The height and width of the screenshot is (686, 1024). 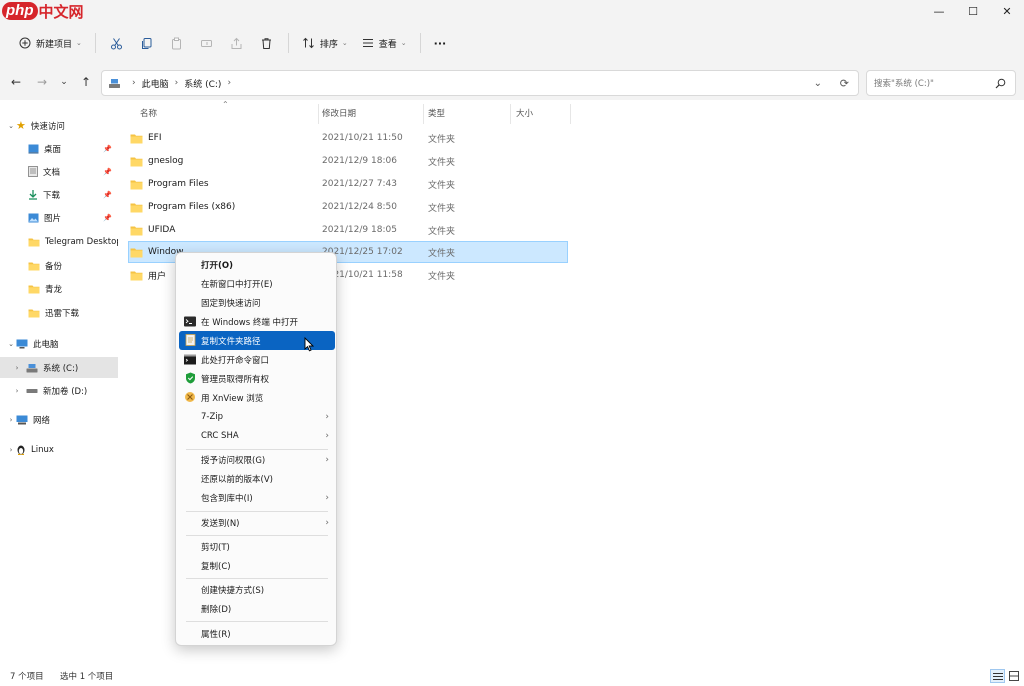 I want to click on menu-item-create-shortcut: 创建快捷方式(S), so click(x=257, y=589).